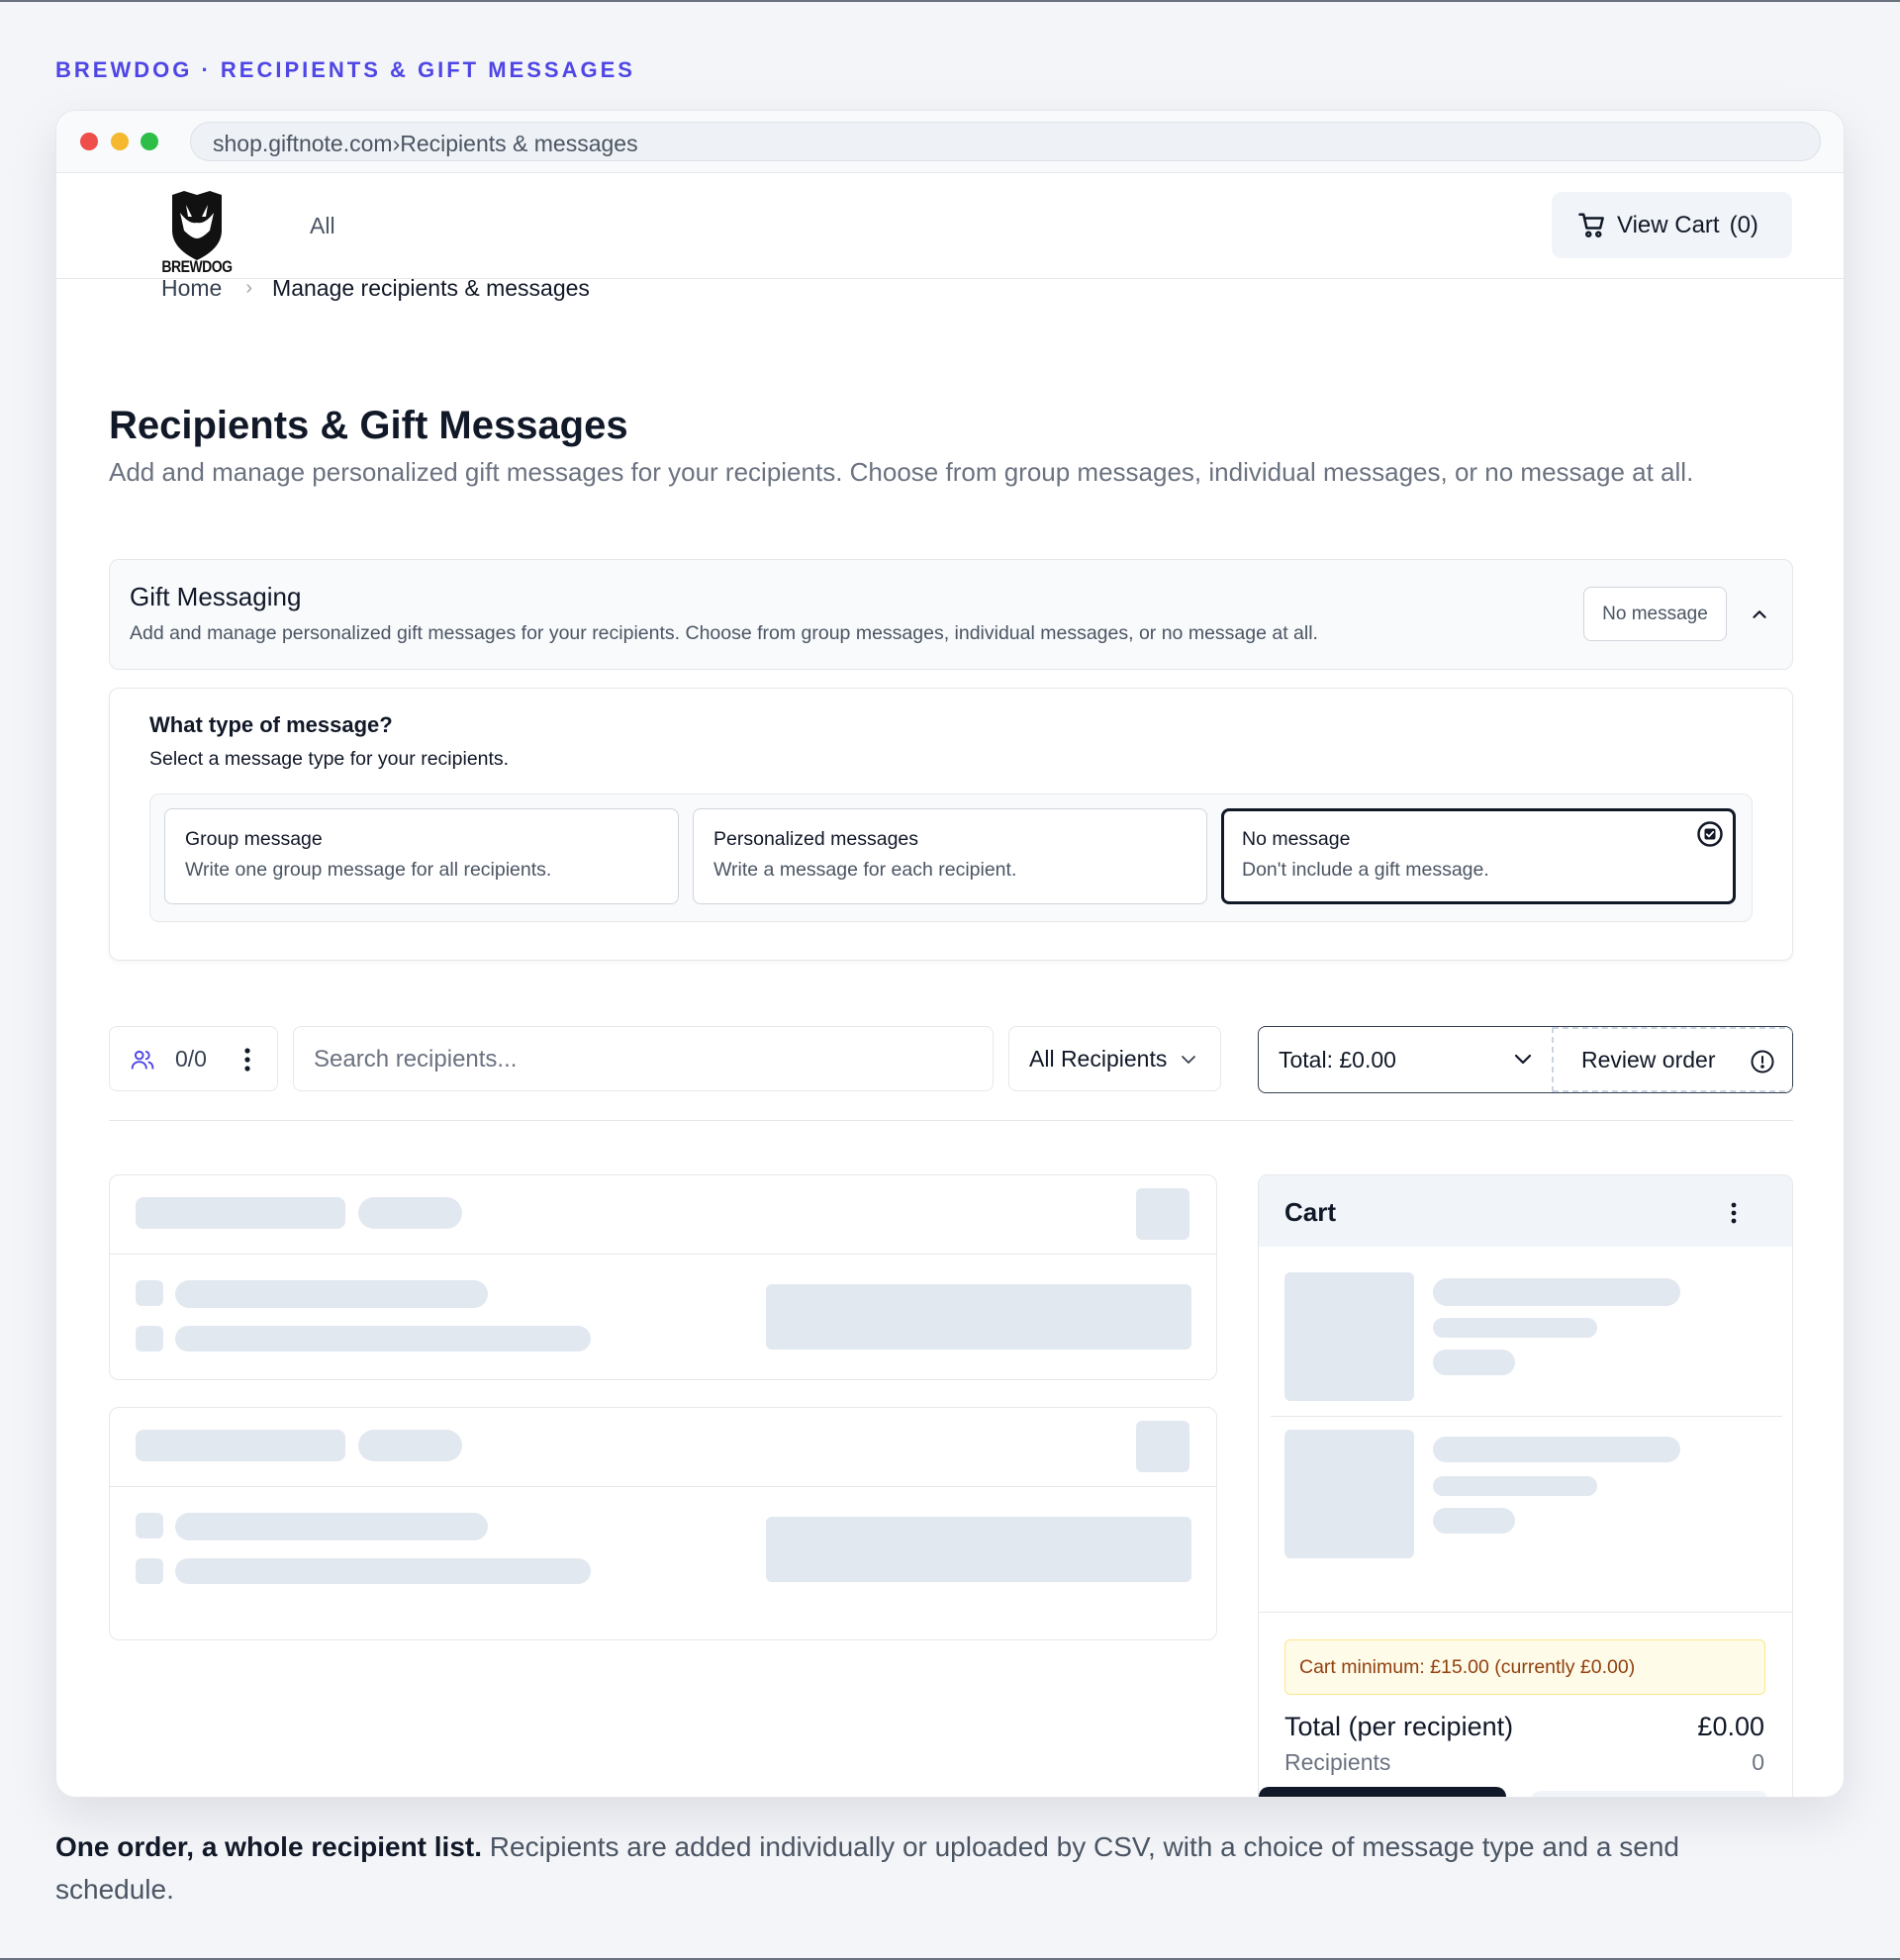  Describe the element at coordinates (303, 143) in the screenshot. I see `url-host: shop.giftnote.com` at that location.